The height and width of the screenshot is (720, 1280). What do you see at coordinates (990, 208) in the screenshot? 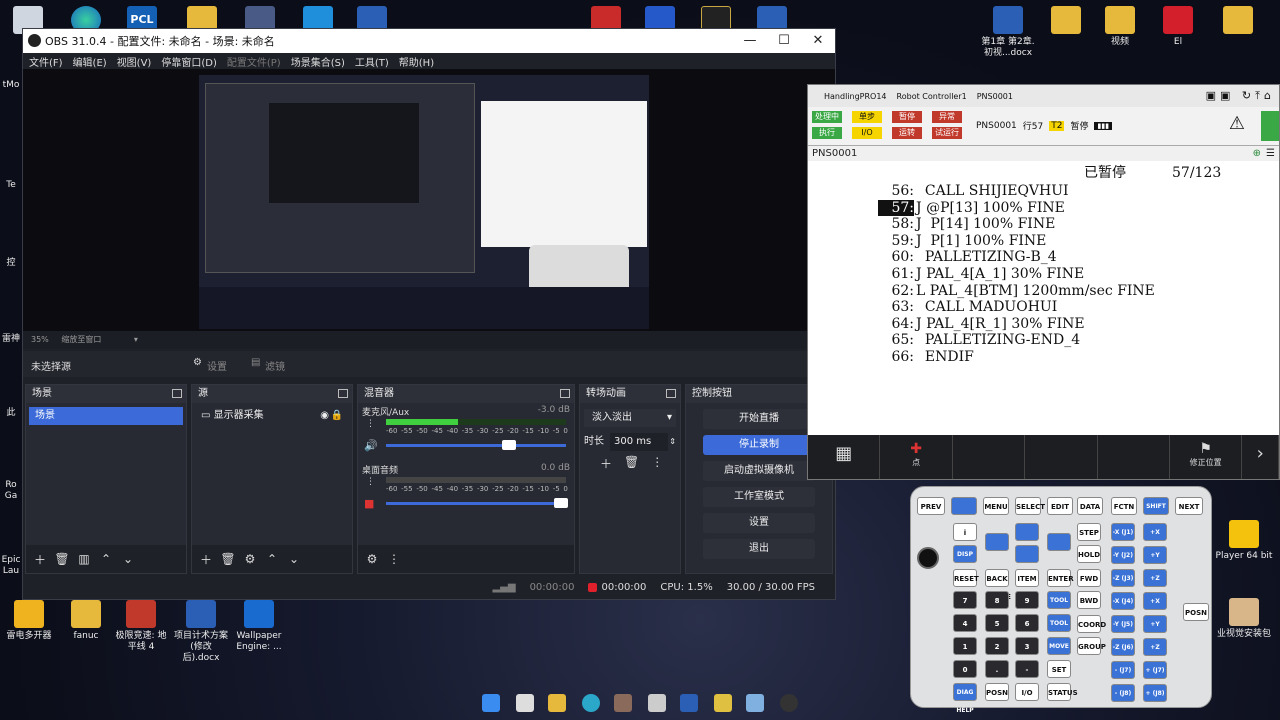
I see `program-line-text: J @P[13] 100% FINE` at bounding box center [990, 208].